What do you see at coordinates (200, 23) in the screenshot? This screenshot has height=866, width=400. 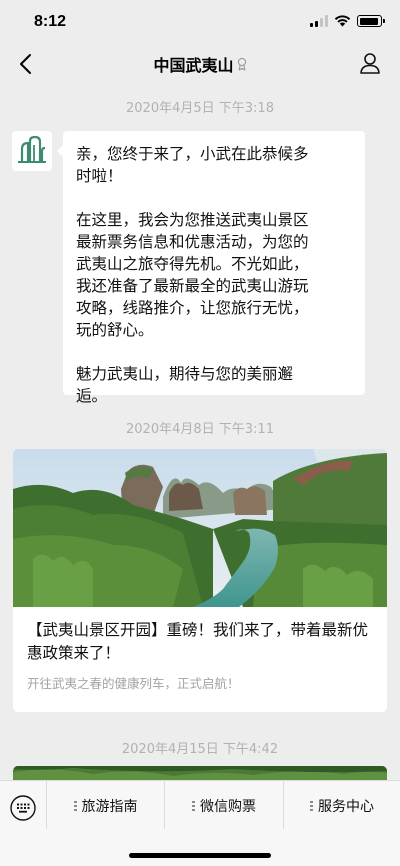 I see `status-bar: 8:12` at bounding box center [200, 23].